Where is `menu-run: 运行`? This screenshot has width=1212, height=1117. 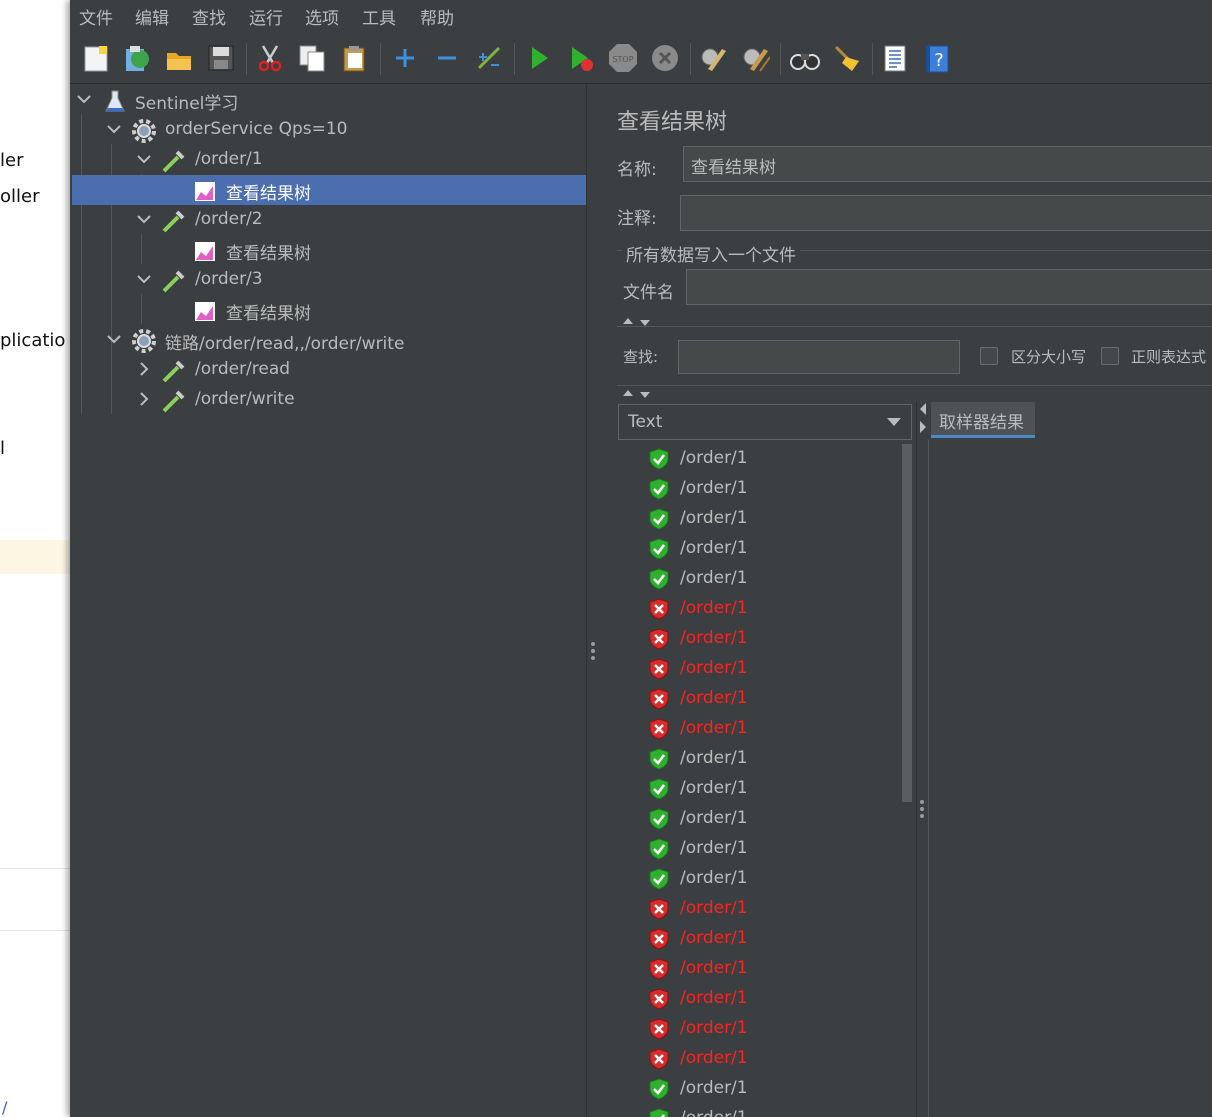
menu-run: 运行 is located at coordinates (266, 16).